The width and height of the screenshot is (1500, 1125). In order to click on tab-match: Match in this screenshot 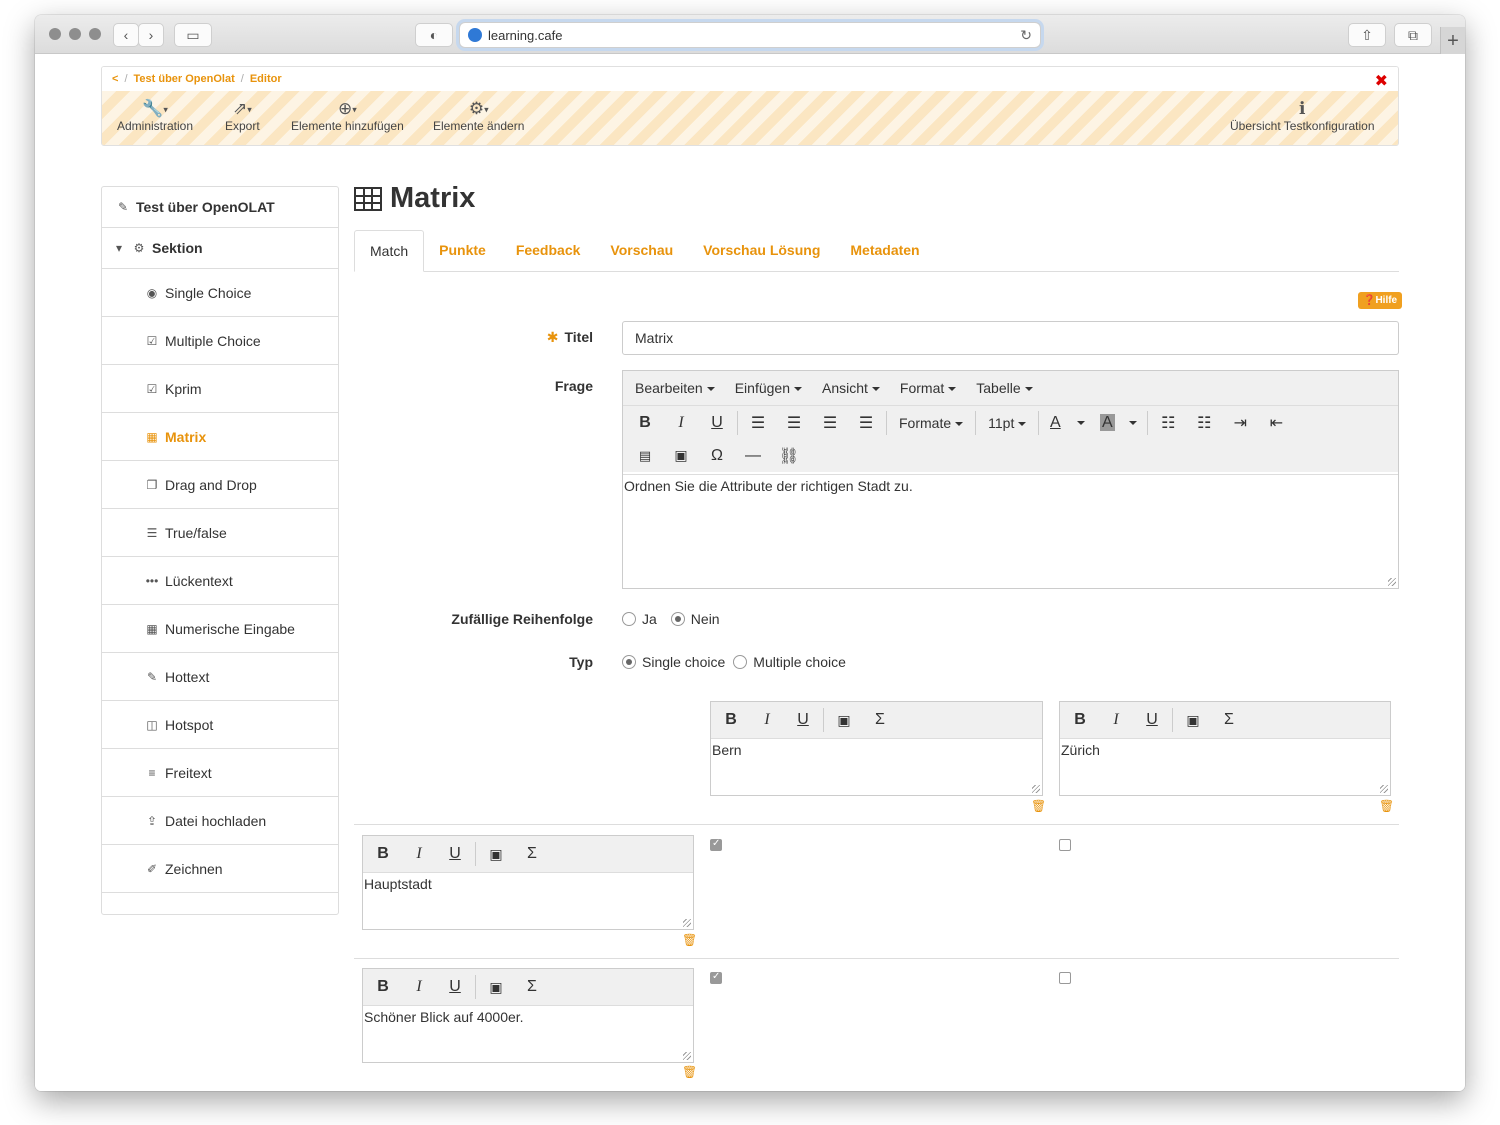, I will do `click(389, 251)`.